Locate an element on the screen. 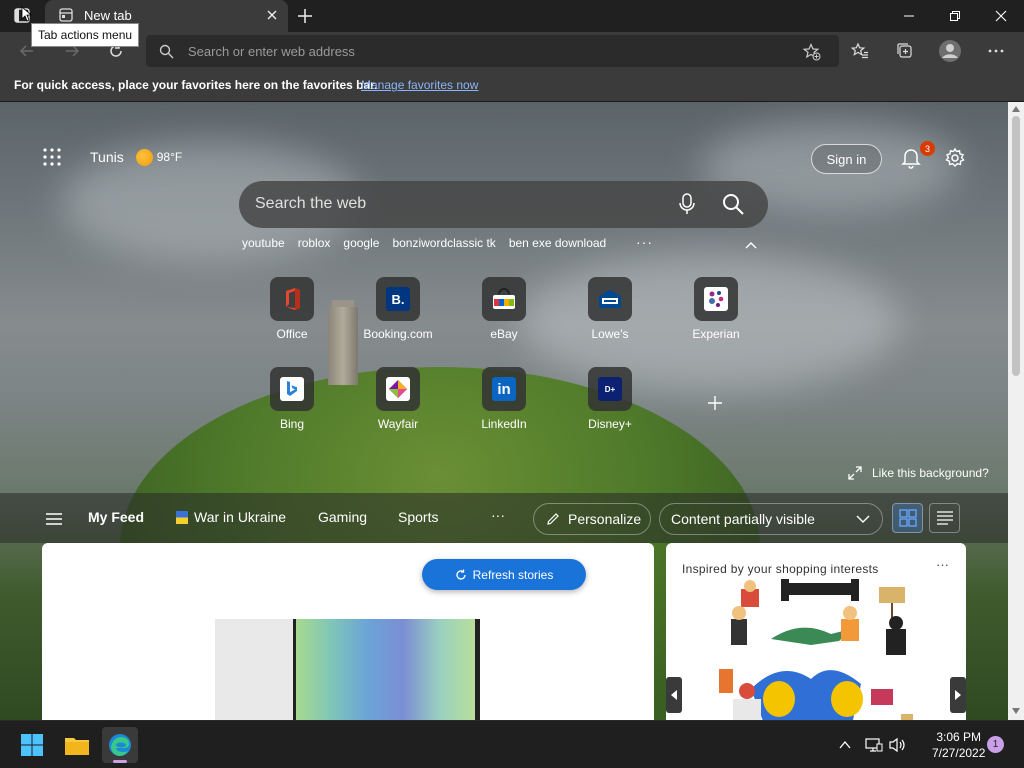 The width and height of the screenshot is (1024, 768). personalize-label: Personalize is located at coordinates (605, 519).